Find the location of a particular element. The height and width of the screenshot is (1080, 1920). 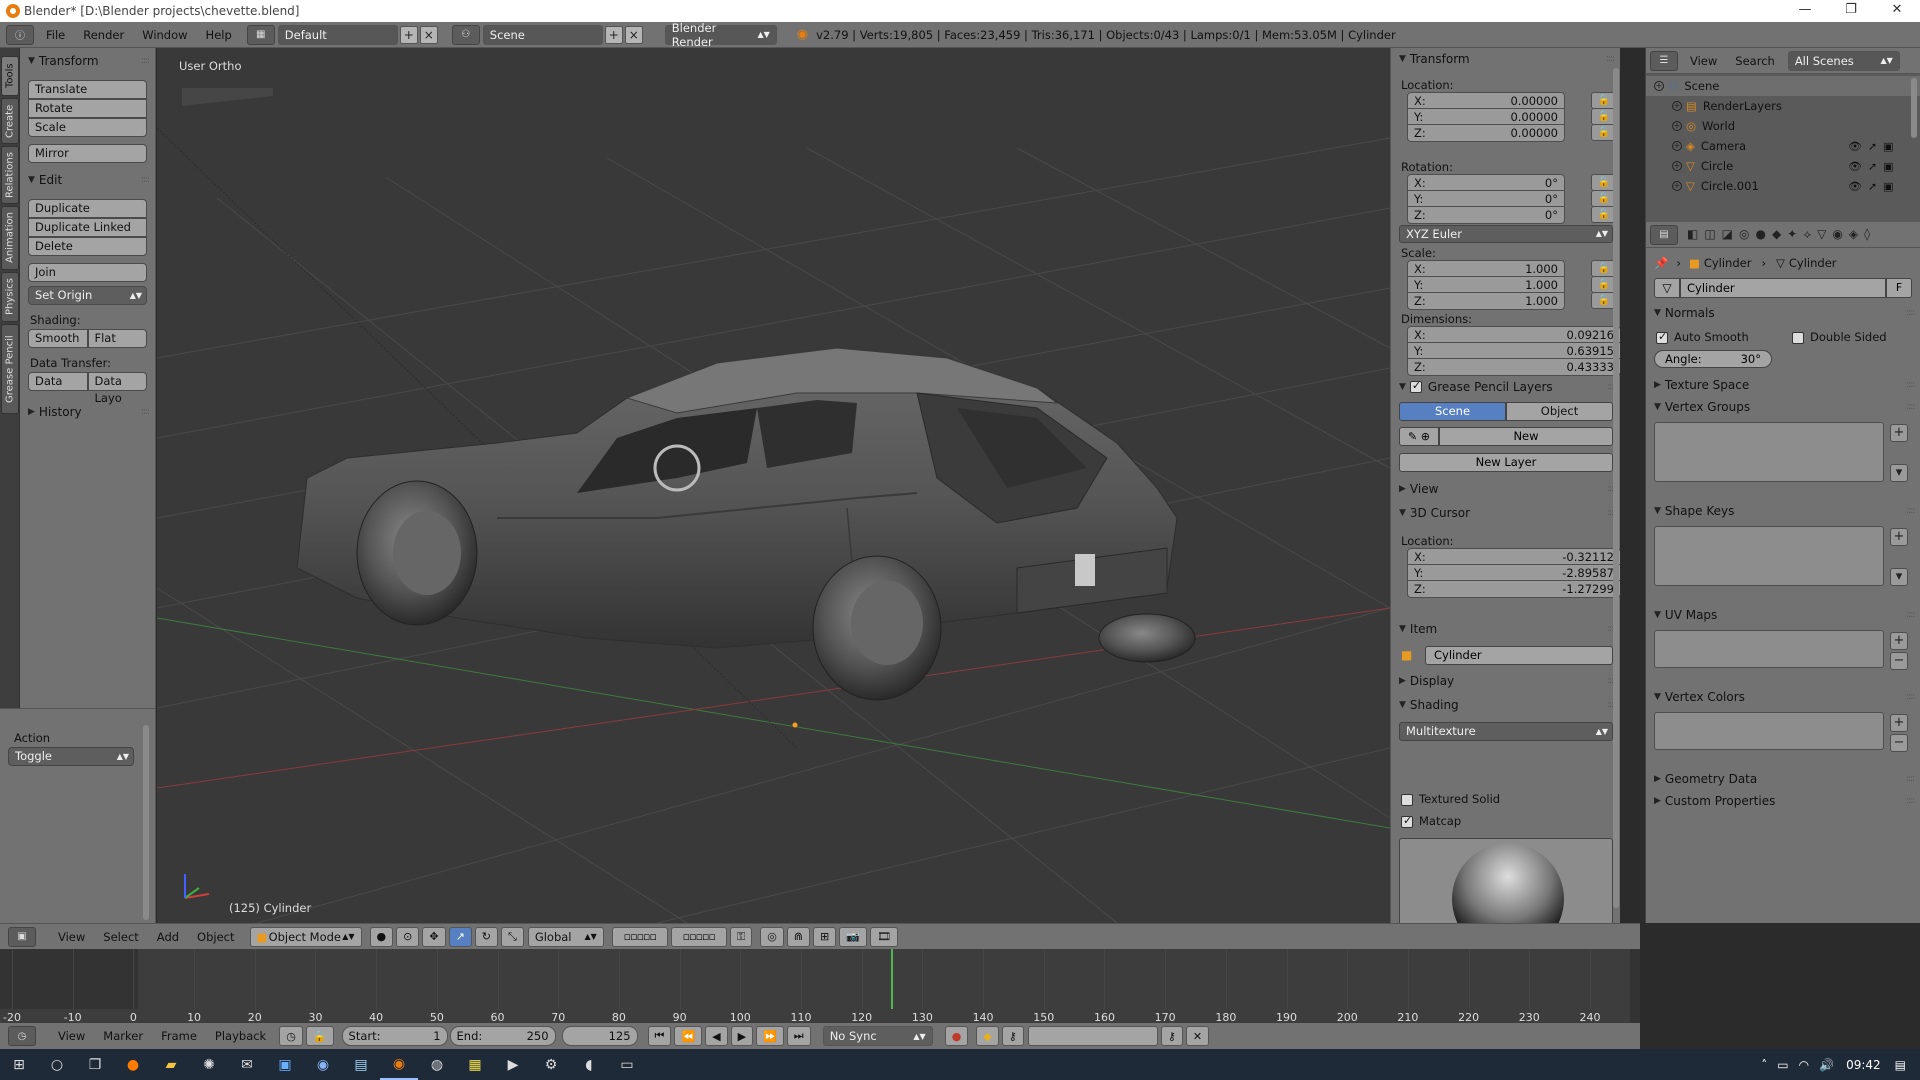

set-origin-dropdown: Set Origin ▲▼ is located at coordinates (87, 295).